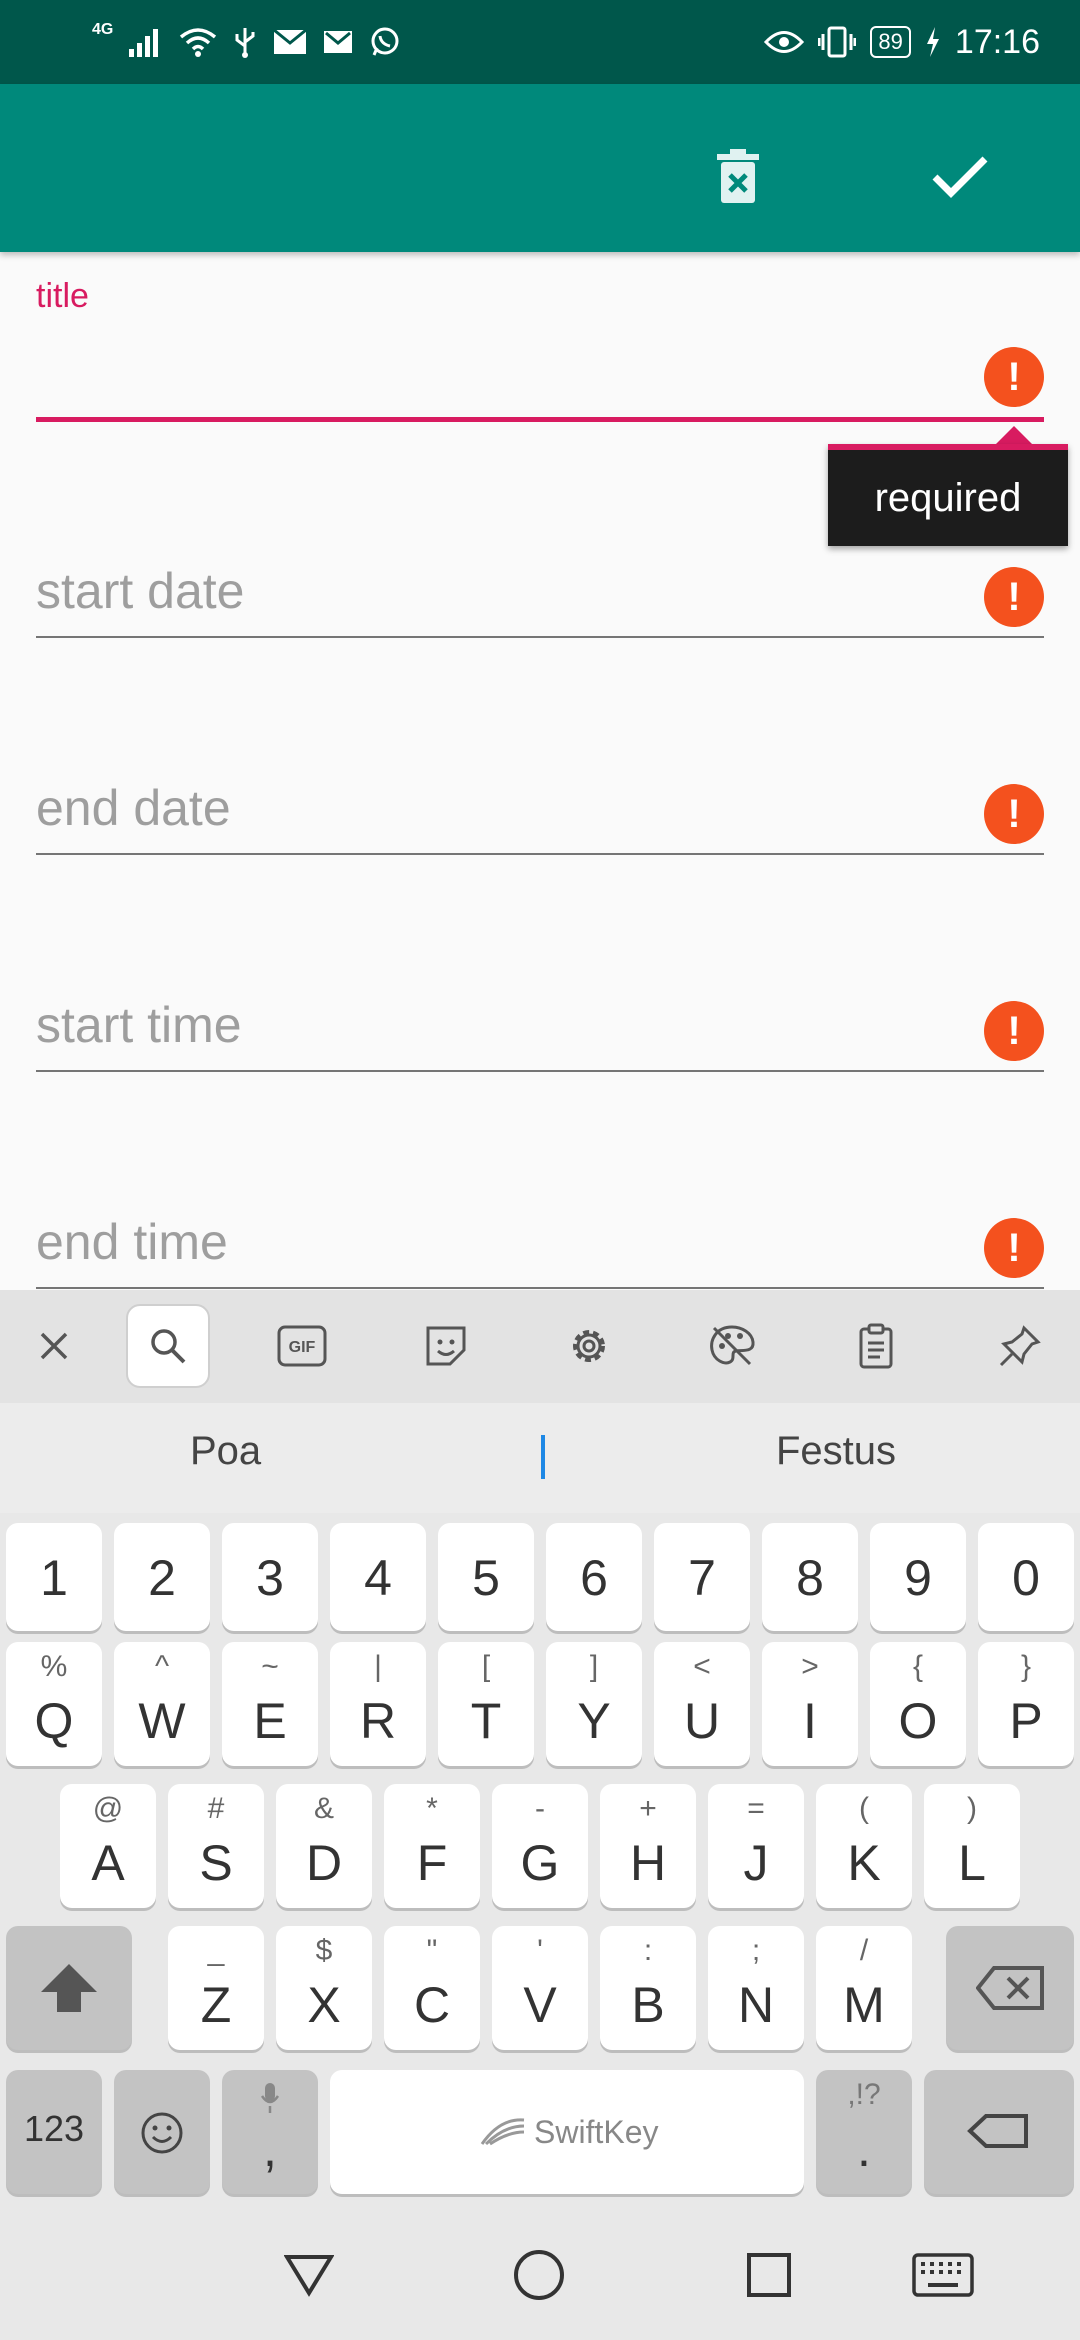  I want to click on key-b: :B, so click(648, 1988).